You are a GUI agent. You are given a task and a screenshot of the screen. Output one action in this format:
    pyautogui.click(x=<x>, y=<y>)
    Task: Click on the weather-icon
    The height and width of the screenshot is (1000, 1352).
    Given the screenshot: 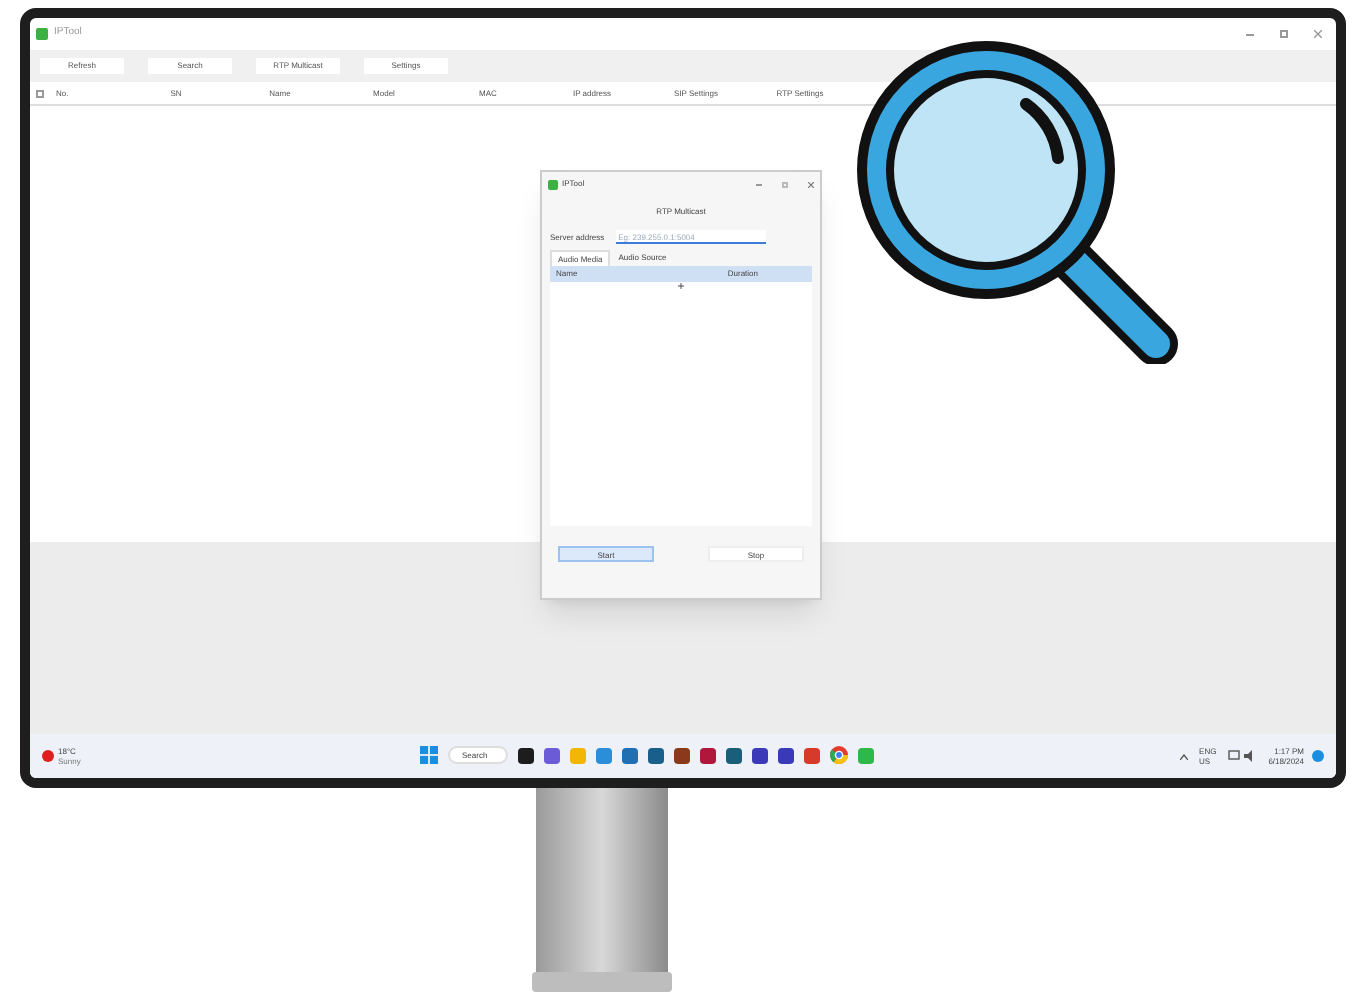 What is the action you would take?
    pyautogui.click(x=48, y=756)
    